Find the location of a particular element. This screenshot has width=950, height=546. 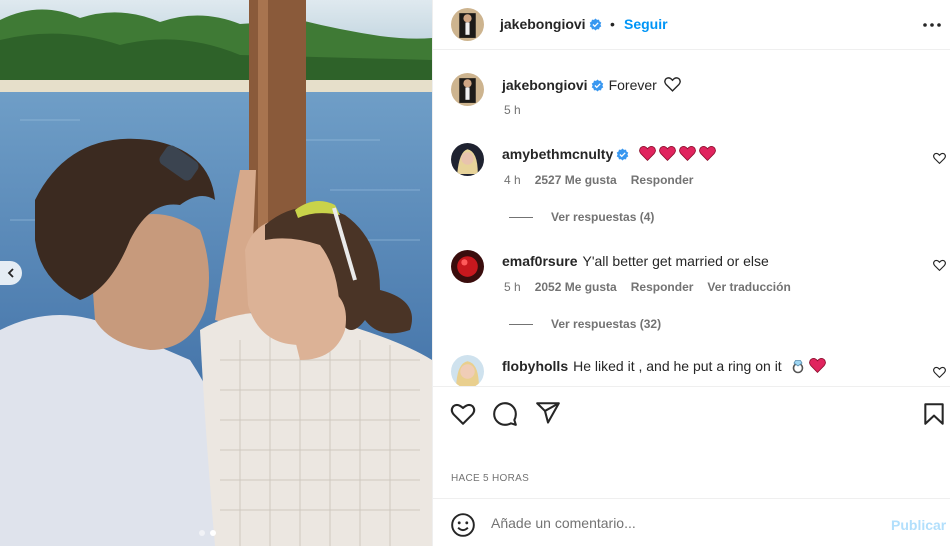

view-replies-label: Ver respuestas (4) is located at coordinates (603, 217).